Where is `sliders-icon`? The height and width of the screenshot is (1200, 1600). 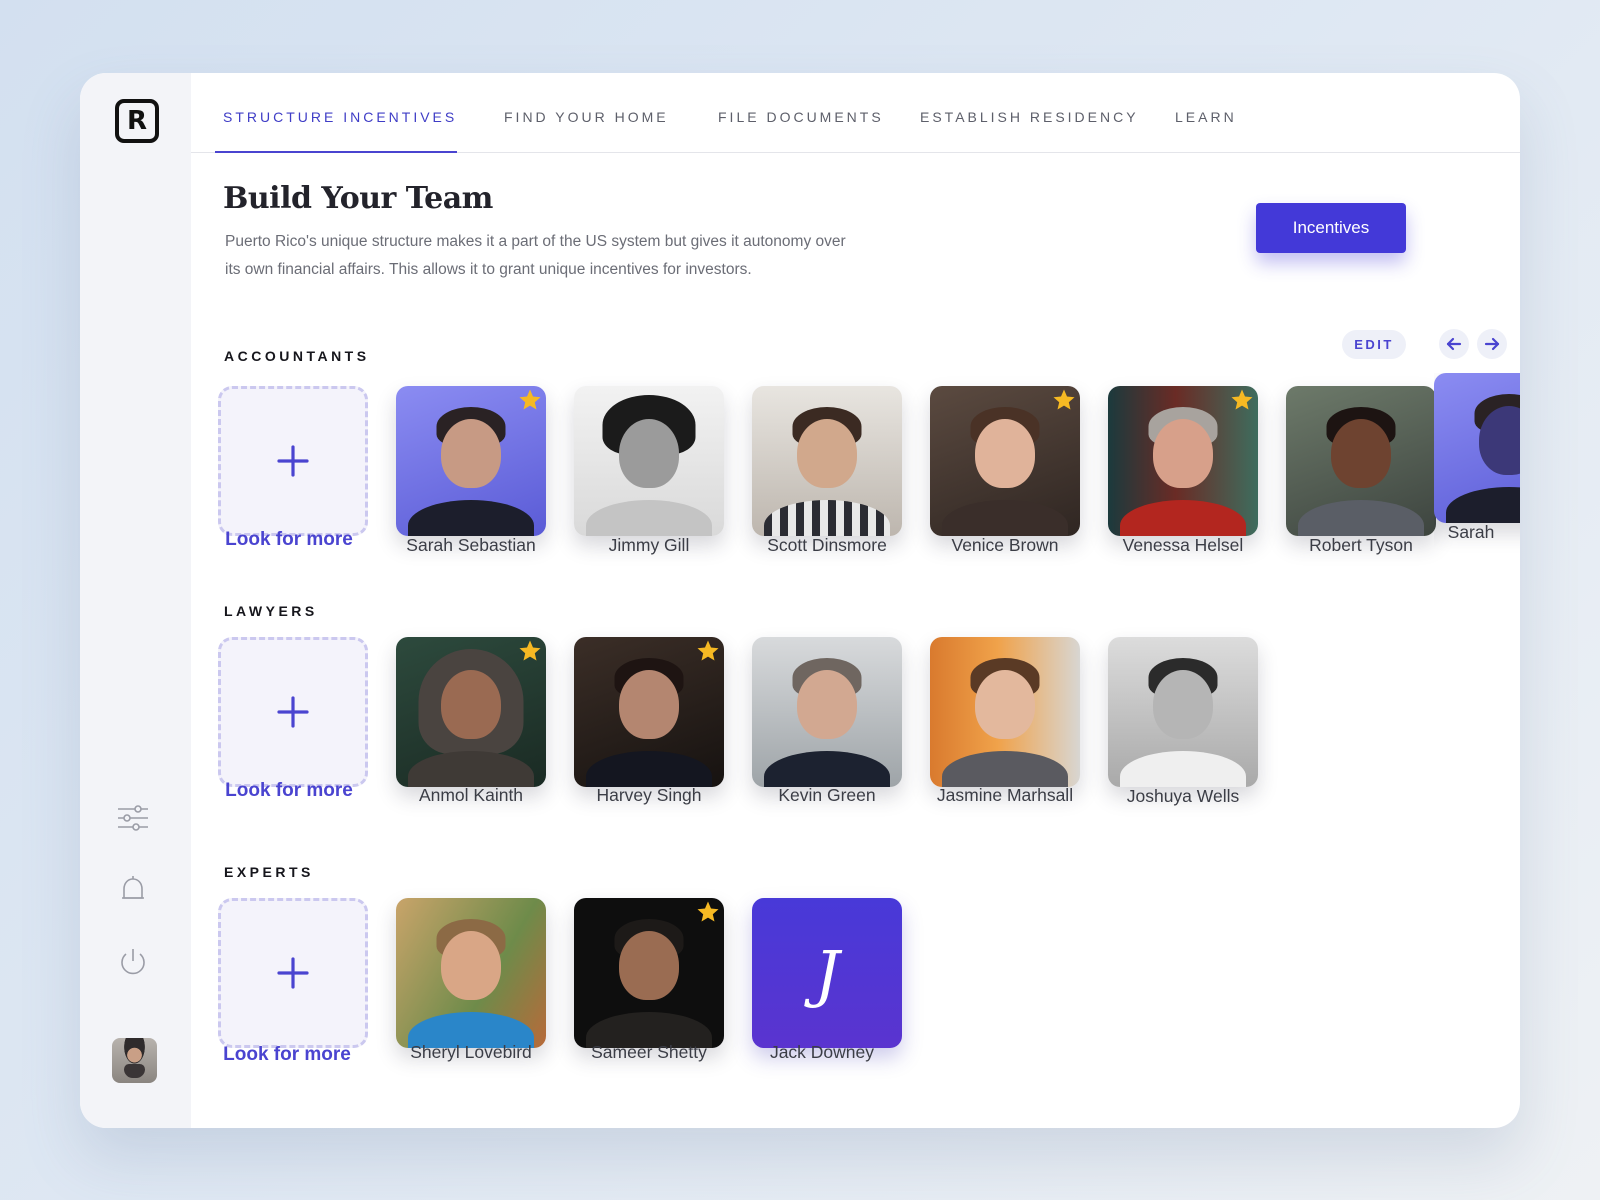 sliders-icon is located at coordinates (133, 818).